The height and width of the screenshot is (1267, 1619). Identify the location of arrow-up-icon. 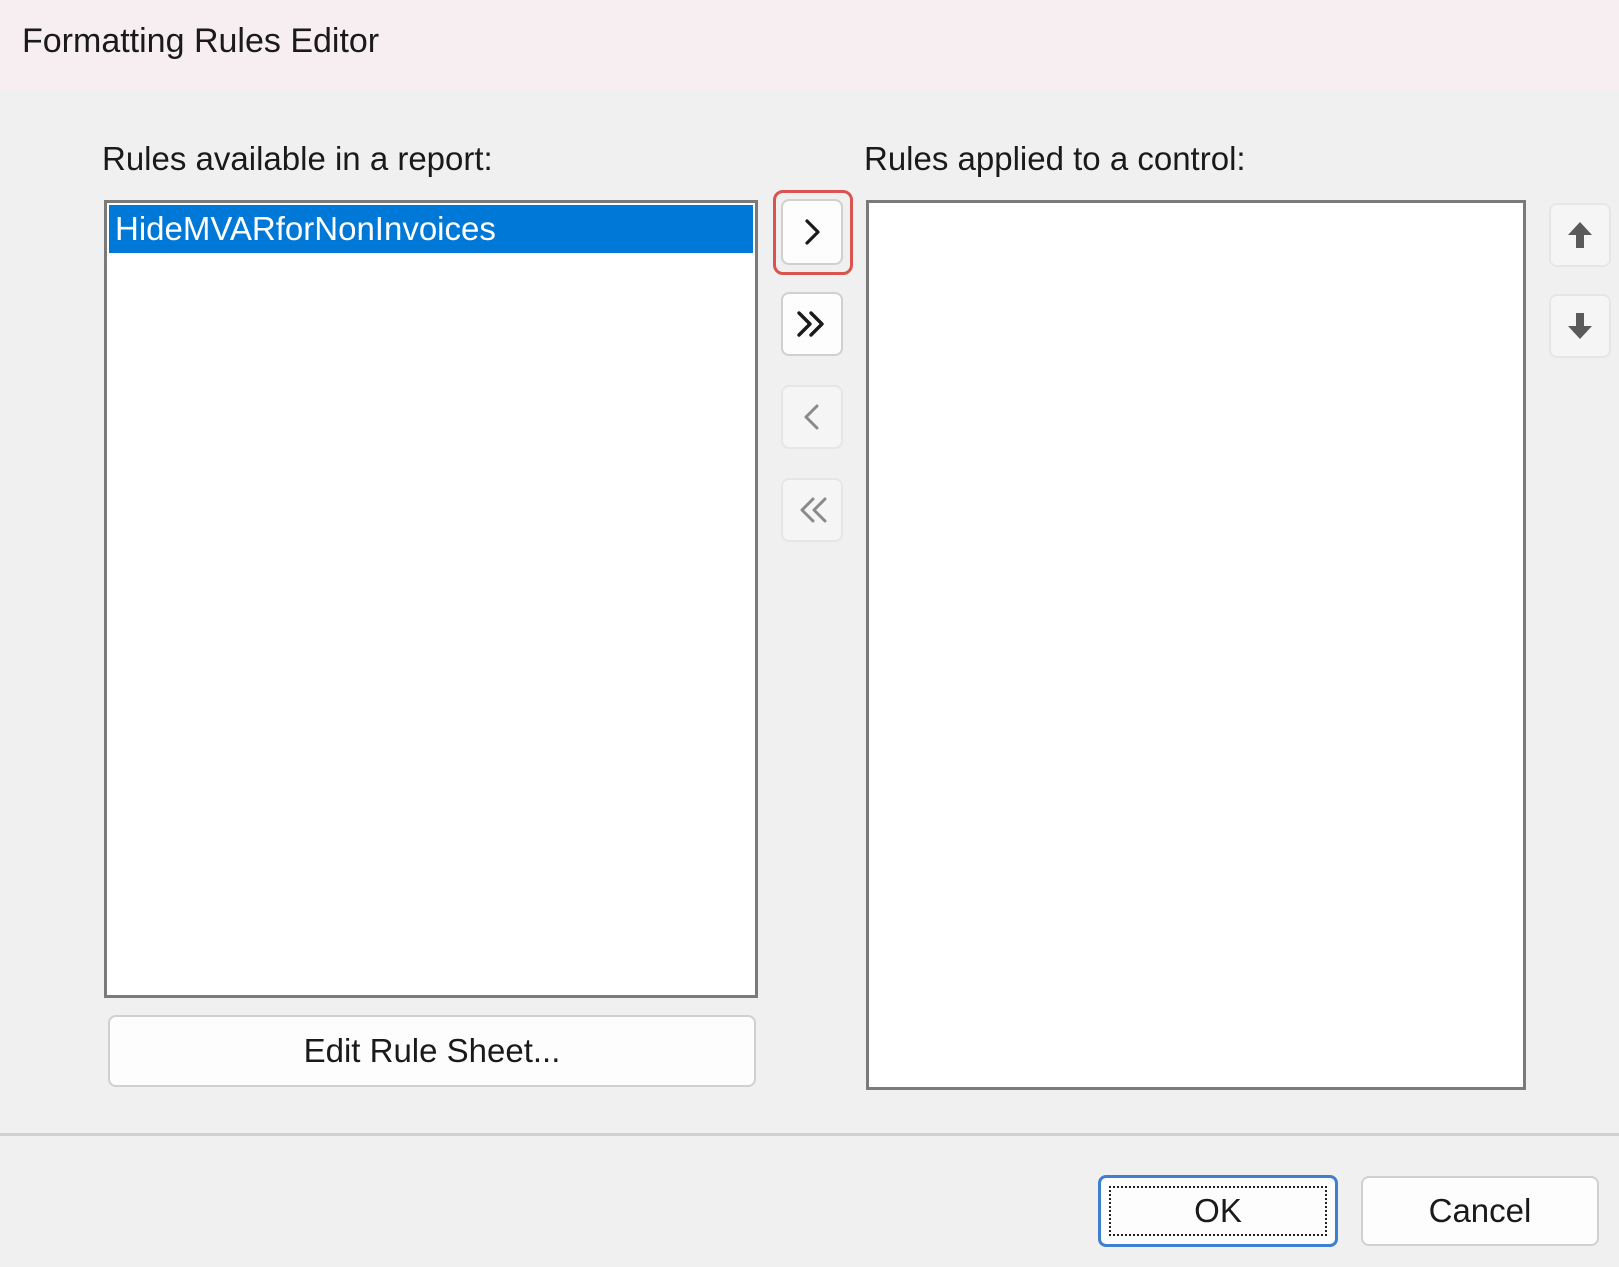
(1580, 235).